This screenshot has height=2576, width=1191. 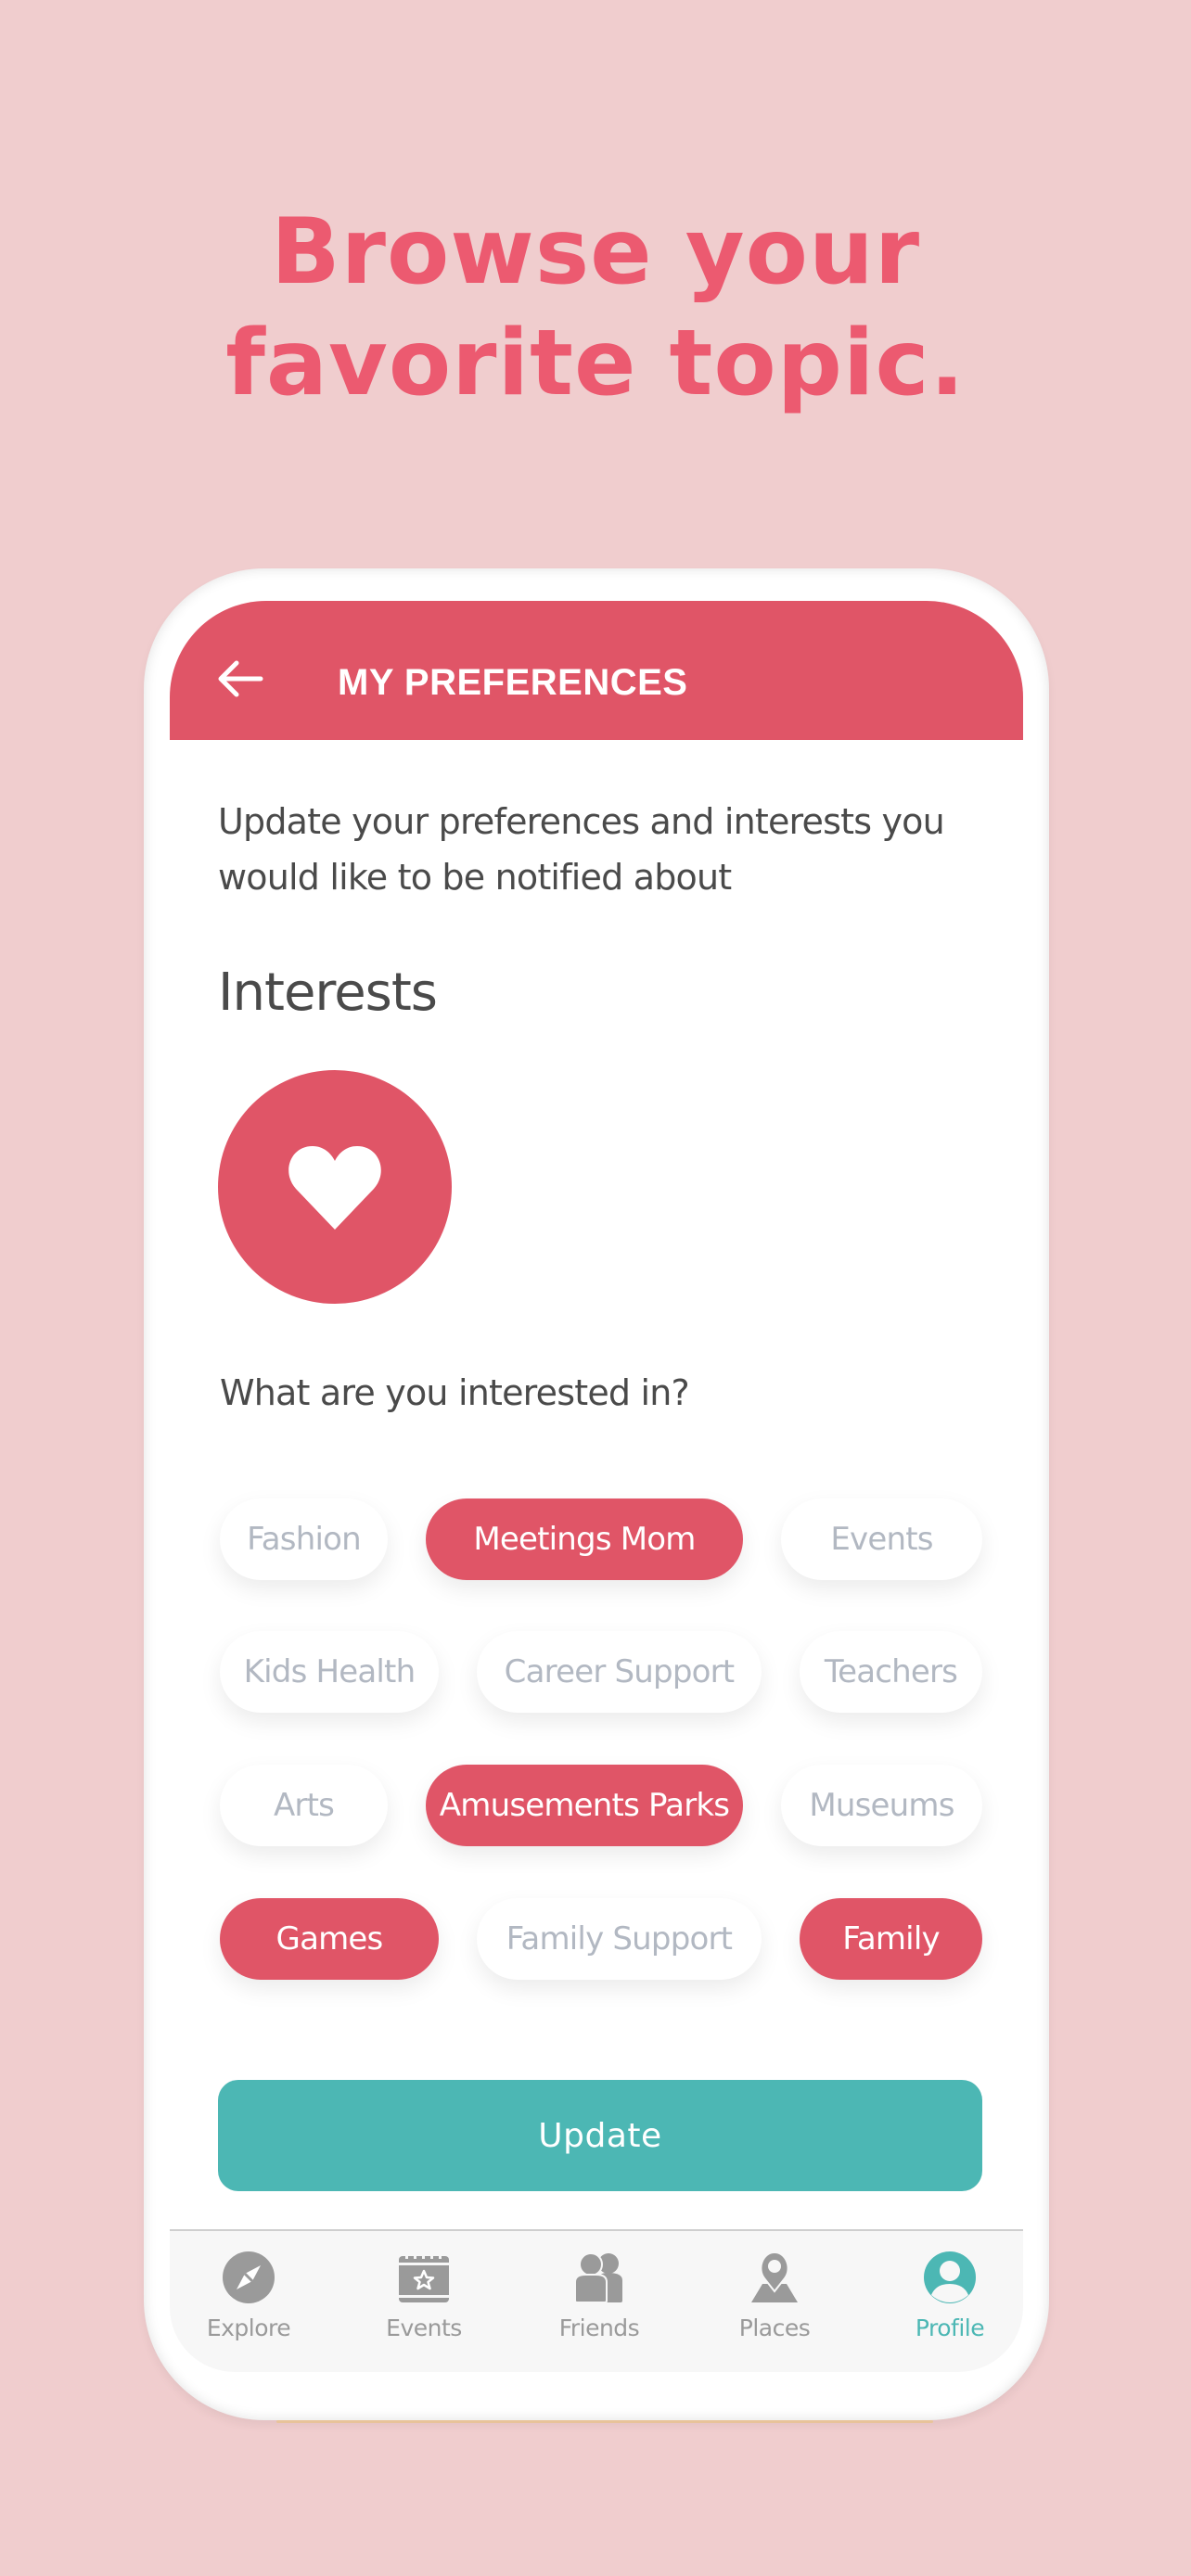 I want to click on promo-headline: Browse your favorite topic., so click(x=595, y=308).